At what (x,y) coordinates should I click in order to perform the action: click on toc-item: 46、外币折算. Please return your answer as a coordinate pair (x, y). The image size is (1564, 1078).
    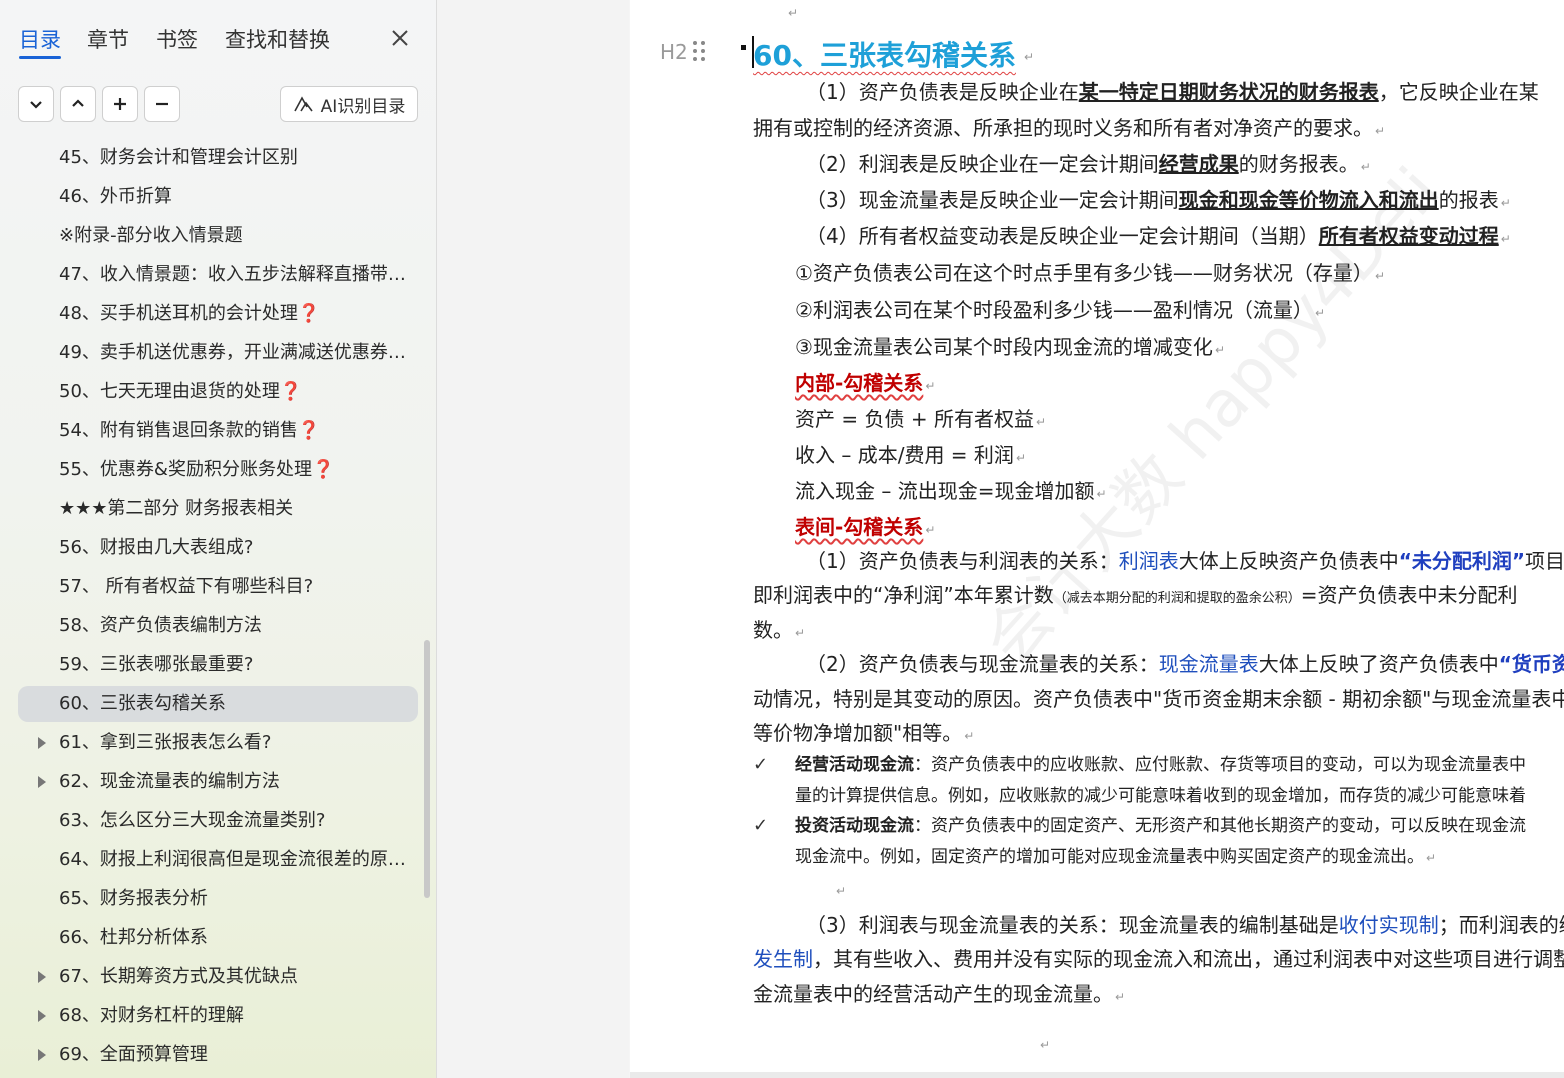
    Looking at the image, I should click on (218, 197).